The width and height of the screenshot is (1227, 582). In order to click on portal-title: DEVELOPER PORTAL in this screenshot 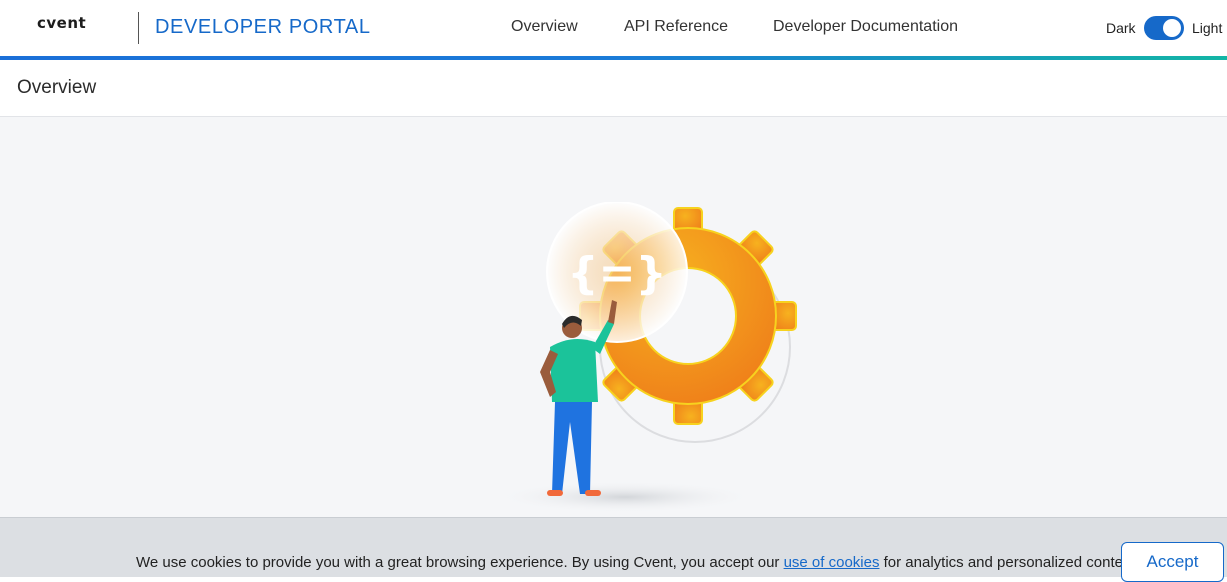, I will do `click(263, 27)`.